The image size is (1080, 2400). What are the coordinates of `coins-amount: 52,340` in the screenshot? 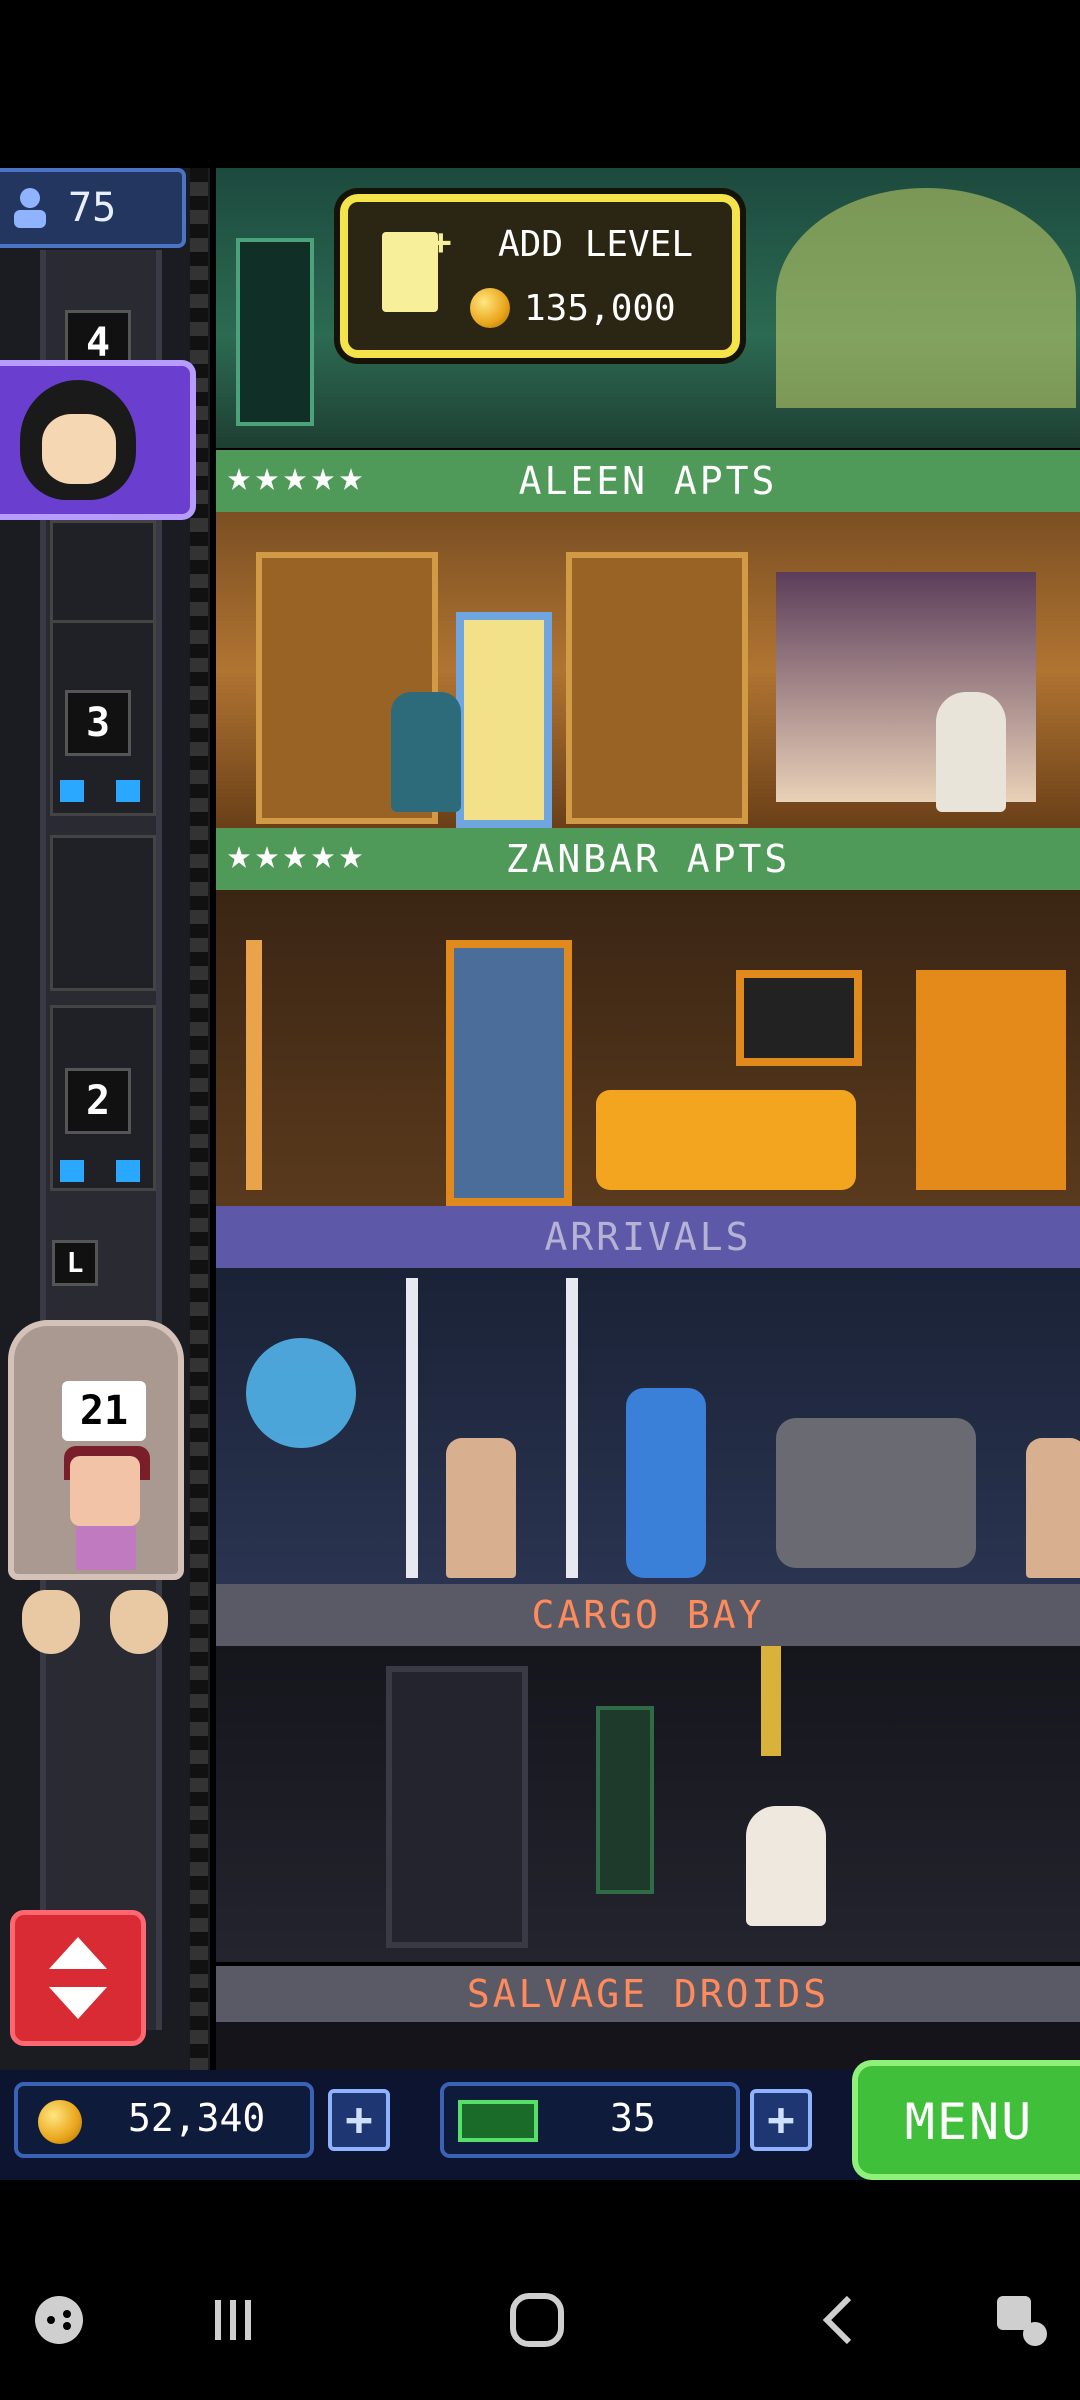 It's located at (197, 2118).